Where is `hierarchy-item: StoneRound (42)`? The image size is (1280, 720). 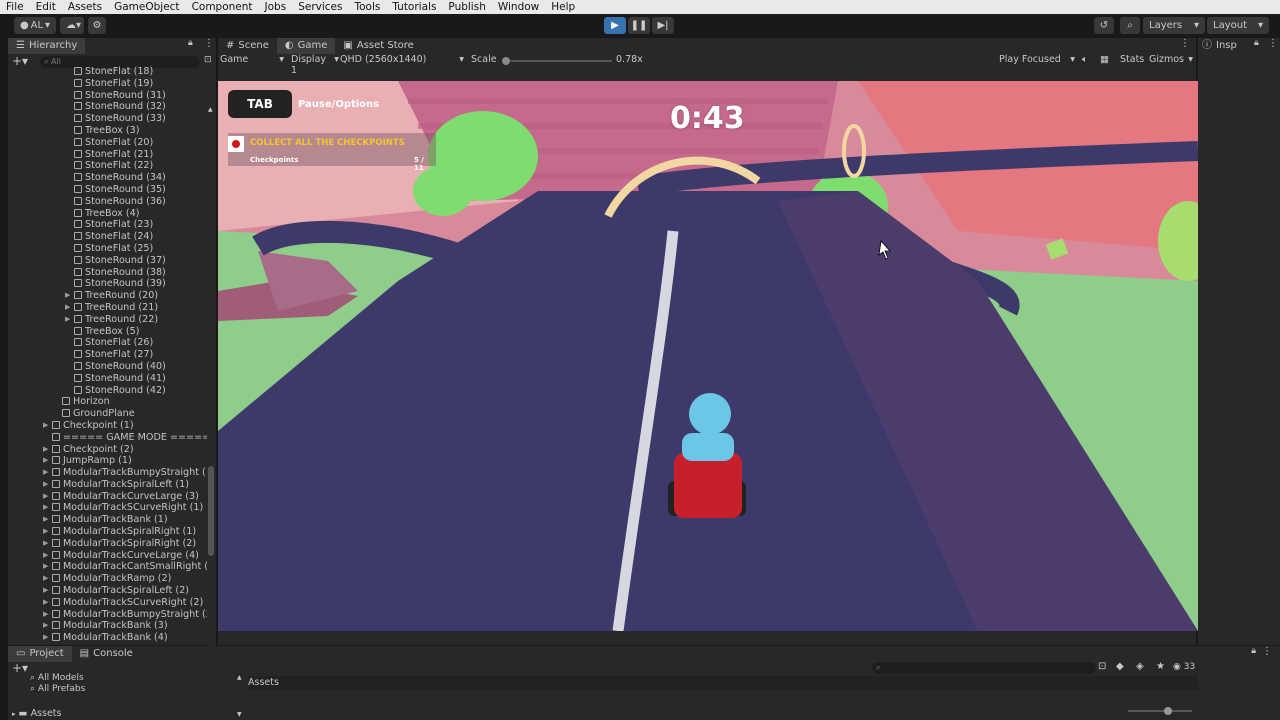 hierarchy-item: StoneRound (42) is located at coordinates (108, 391).